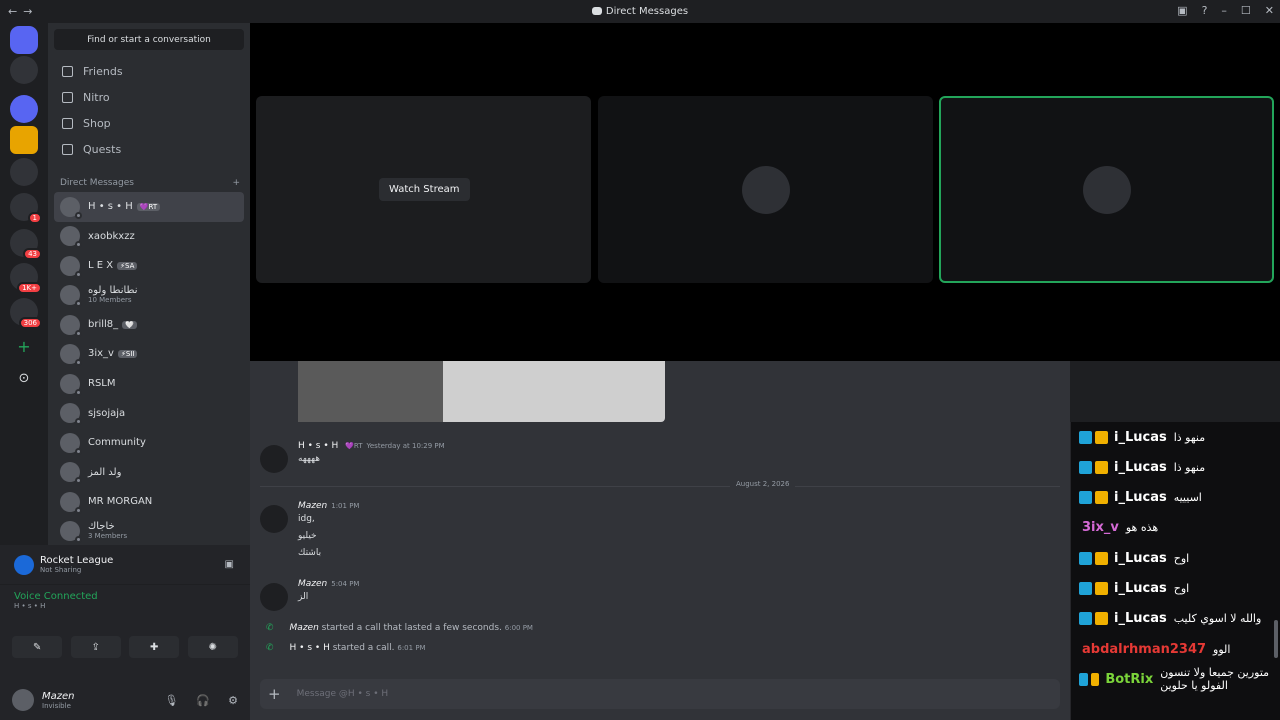  Describe the element at coordinates (318, 446) in the screenshot. I see `message-author: H • s • H` at that location.